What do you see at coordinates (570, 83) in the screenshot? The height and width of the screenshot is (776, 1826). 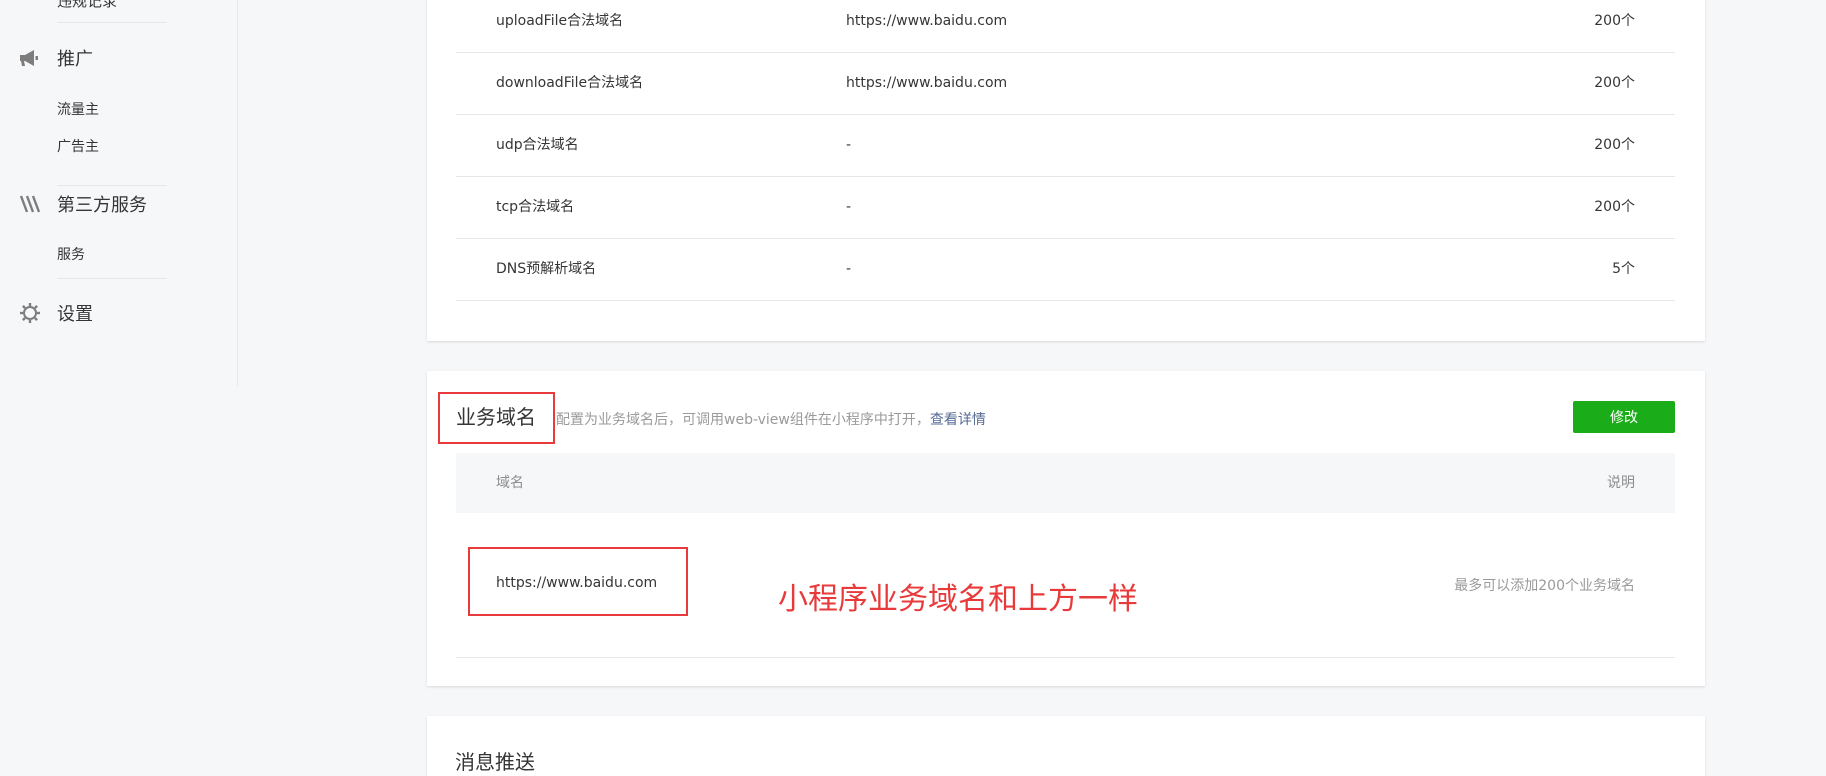 I see `domain-type: downloadFile合法域名` at bounding box center [570, 83].